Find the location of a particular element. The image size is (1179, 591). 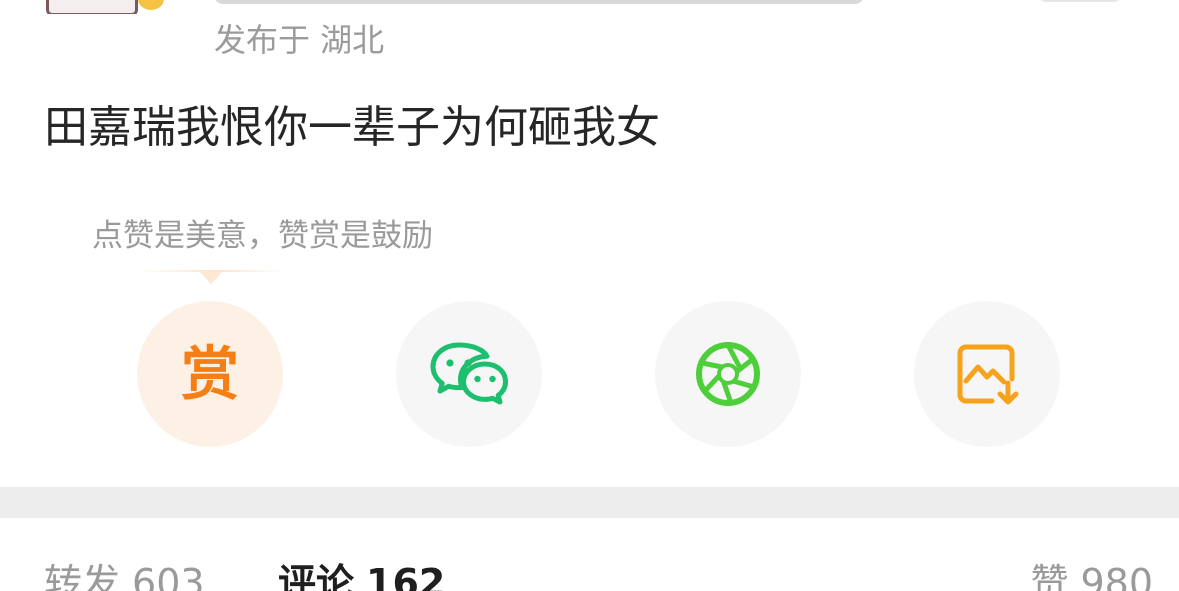

tab-comment: 评论 162 is located at coordinates (361, 574).